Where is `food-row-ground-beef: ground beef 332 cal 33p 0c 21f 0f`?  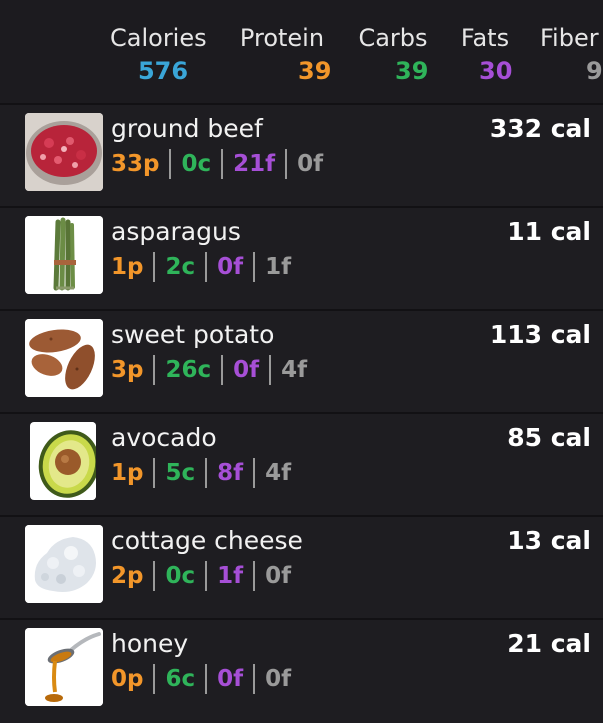
food-row-ground-beef: ground beef 332 cal 33p 0c 21f 0f is located at coordinates (301, 155).